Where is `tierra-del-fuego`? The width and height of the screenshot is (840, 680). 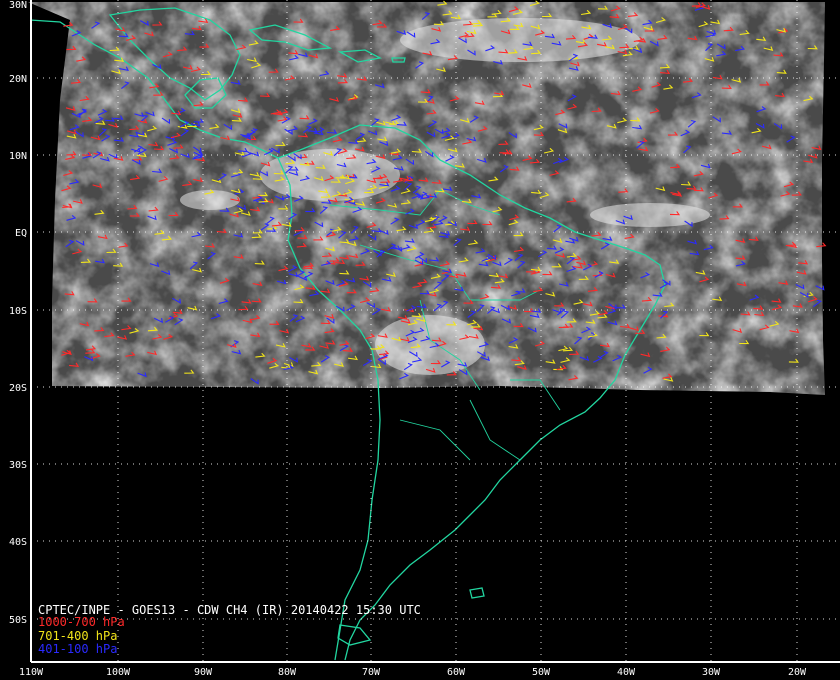
tierra-del-fuego is located at coordinates (354, 635).